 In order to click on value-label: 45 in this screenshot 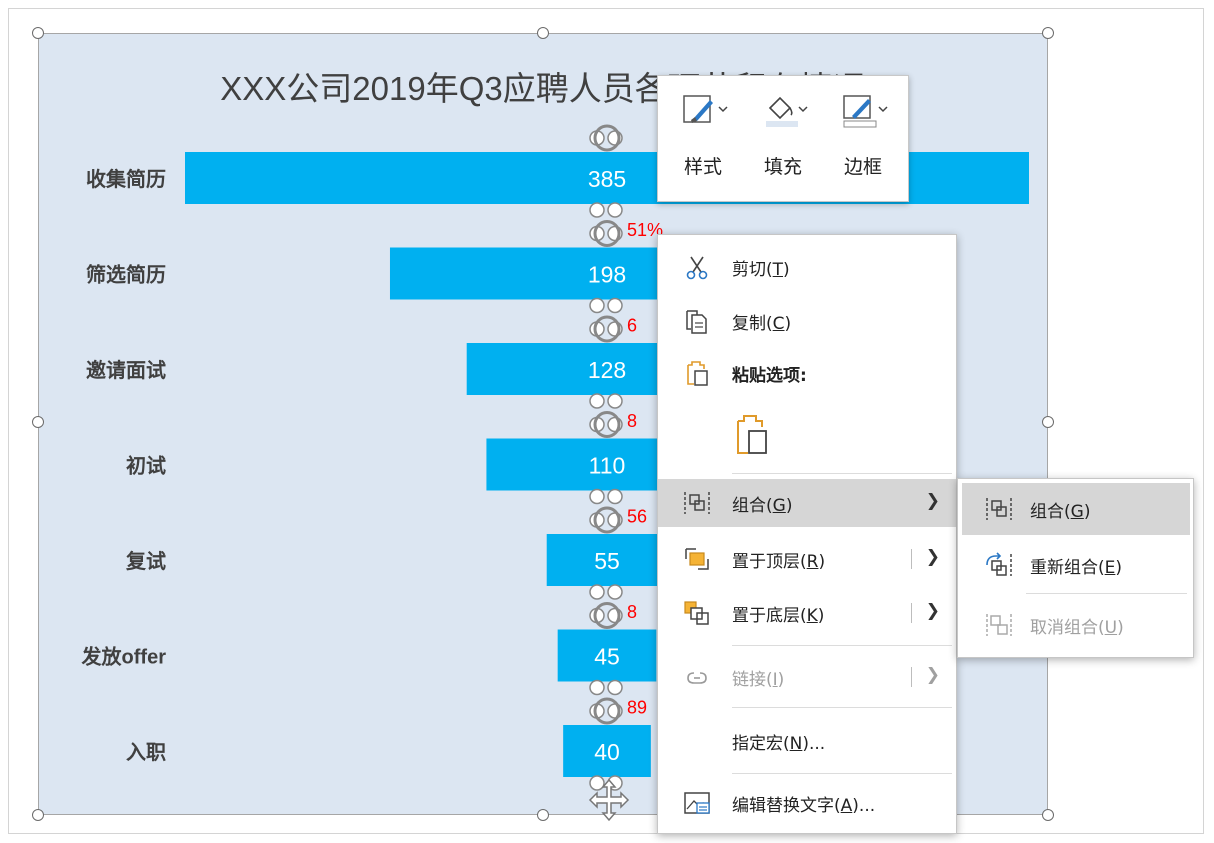, I will do `click(607, 657)`.